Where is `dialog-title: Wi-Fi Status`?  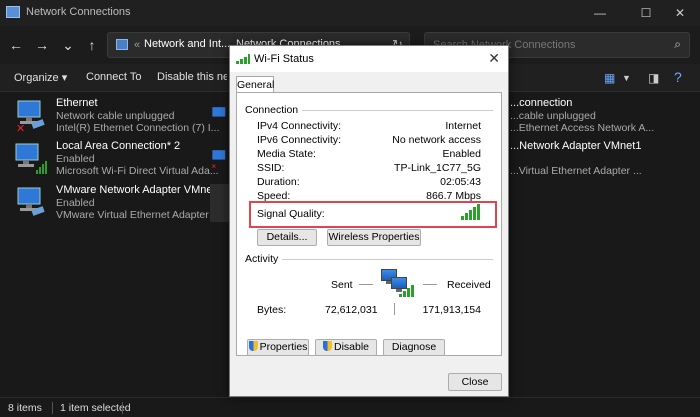 dialog-title: Wi-Fi Status is located at coordinates (284, 59).